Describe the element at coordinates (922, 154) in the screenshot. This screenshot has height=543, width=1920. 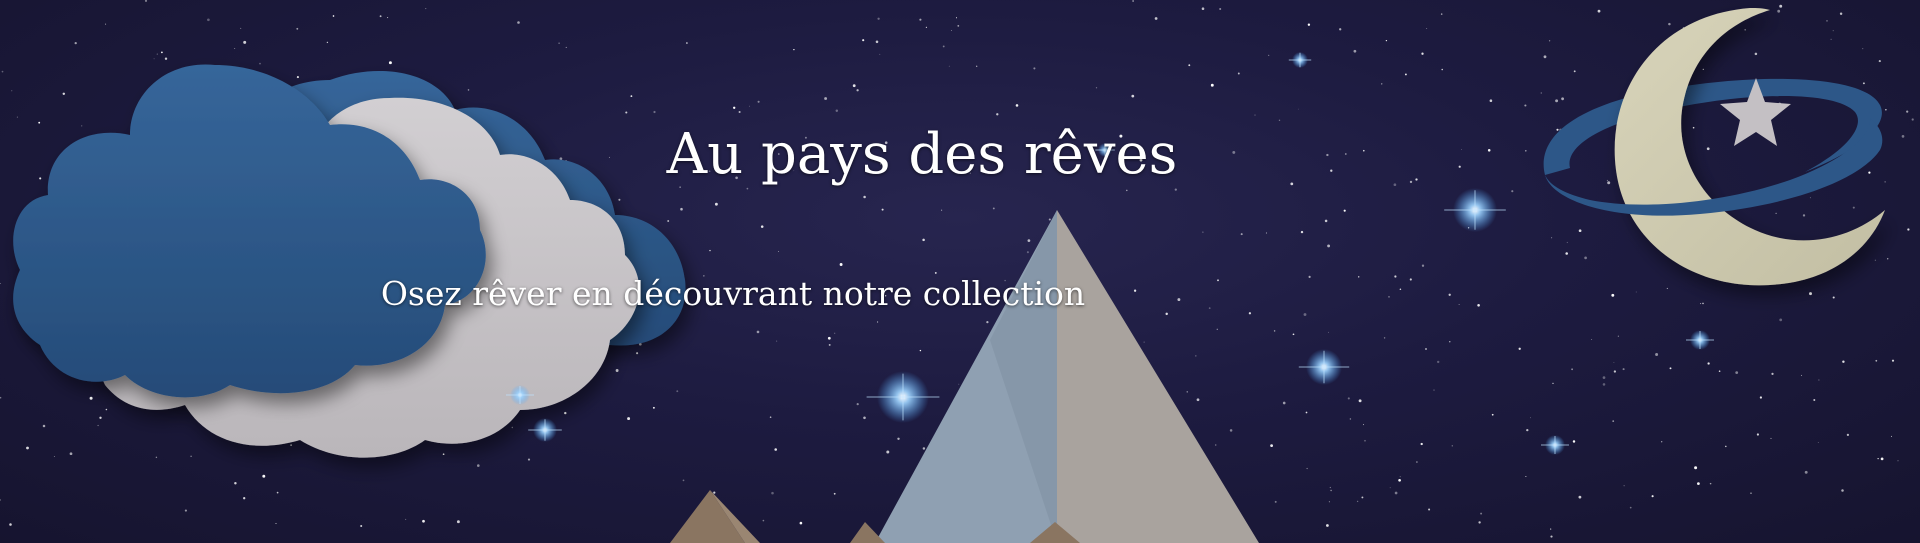
I see `page-title: Au pays des rêves` at that location.